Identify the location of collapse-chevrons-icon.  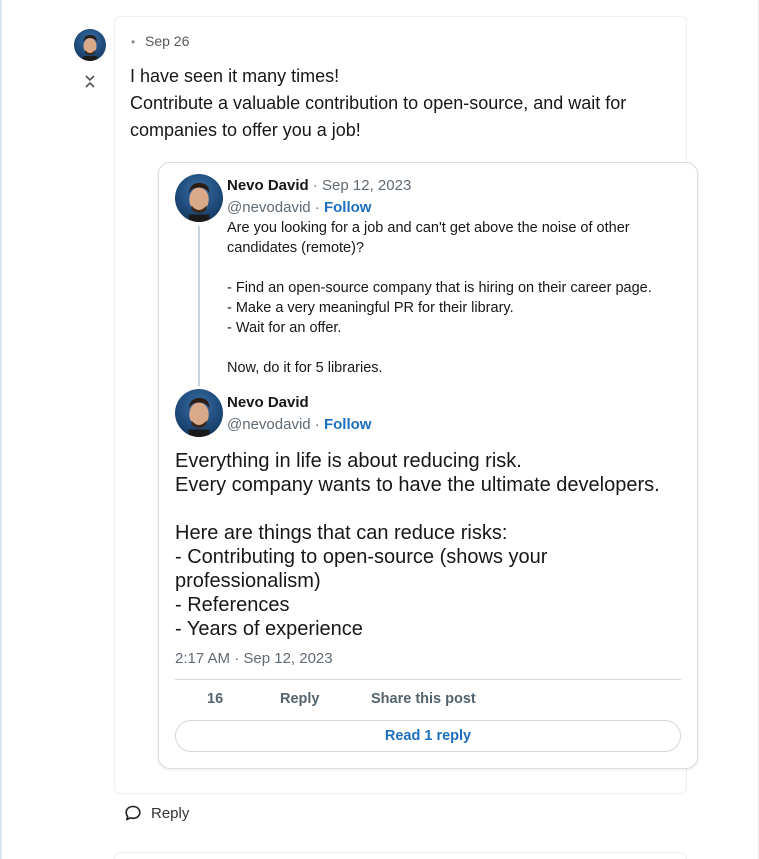
(90, 81).